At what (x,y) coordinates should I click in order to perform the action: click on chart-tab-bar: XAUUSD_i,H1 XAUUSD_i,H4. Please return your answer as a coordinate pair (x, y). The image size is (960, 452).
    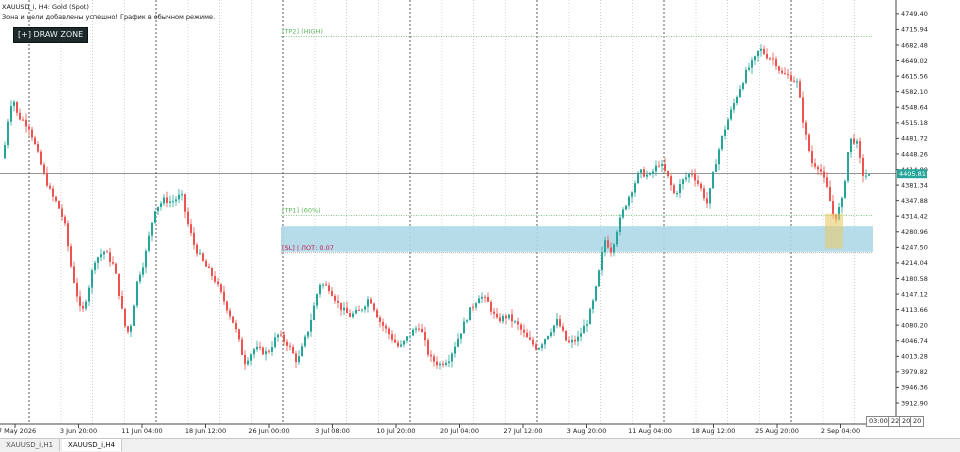
    Looking at the image, I should click on (480, 445).